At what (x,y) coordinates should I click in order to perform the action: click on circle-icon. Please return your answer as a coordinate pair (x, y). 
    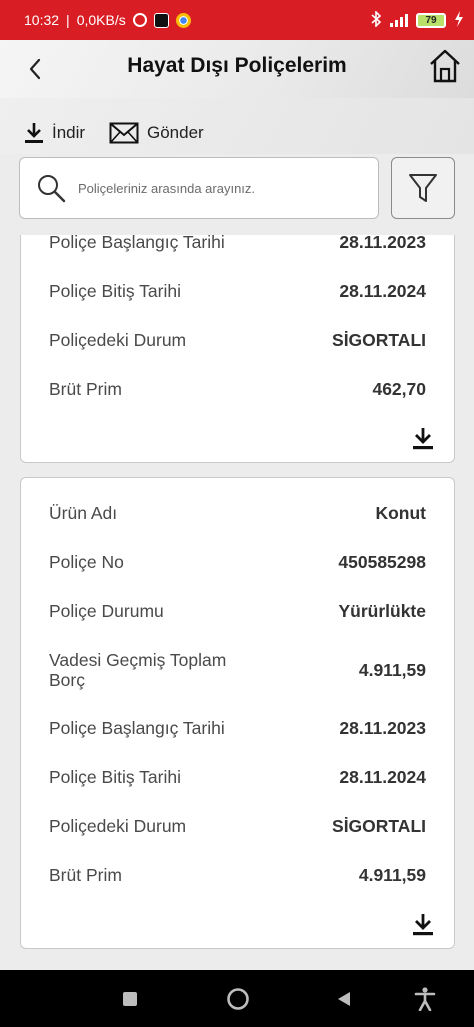
    Looking at the image, I should click on (238, 999).